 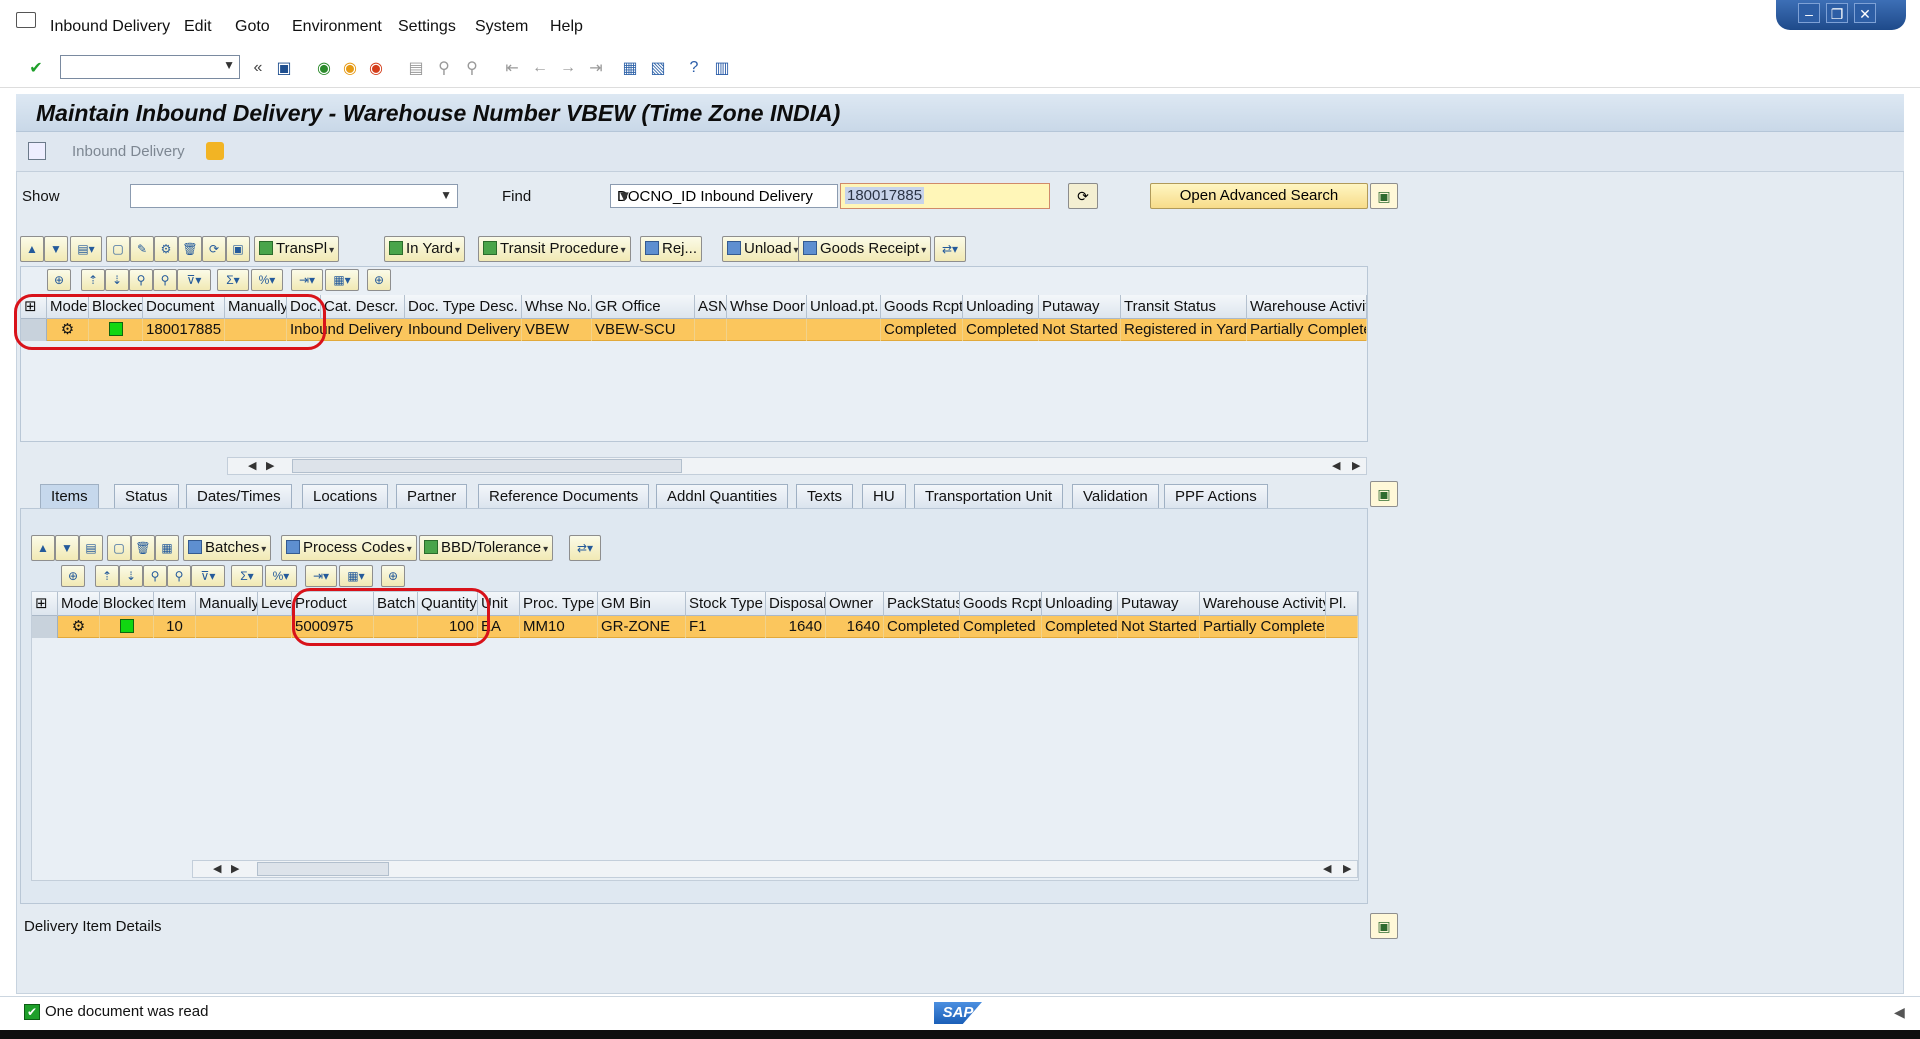 I want to click on items-export-icon: ⇥▾, so click(x=321, y=576).